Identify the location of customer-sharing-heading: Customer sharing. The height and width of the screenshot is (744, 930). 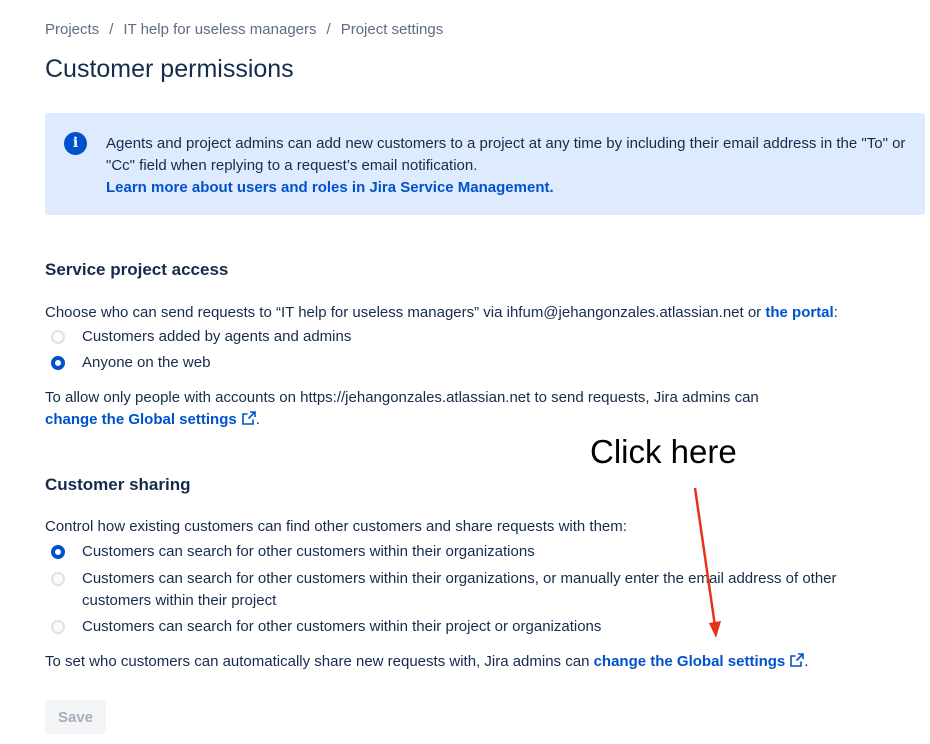
(118, 484).